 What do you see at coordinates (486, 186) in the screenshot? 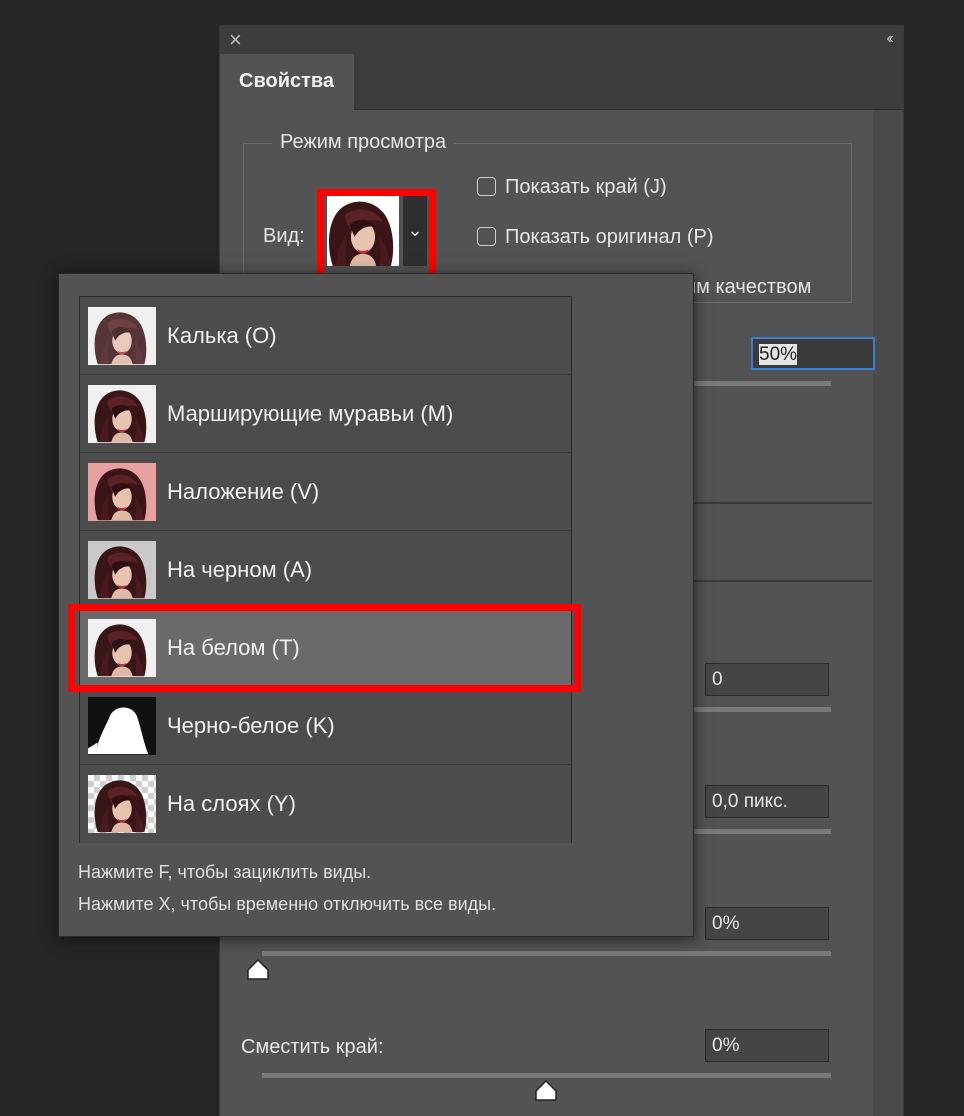
I see `show-edge-checkbox` at bounding box center [486, 186].